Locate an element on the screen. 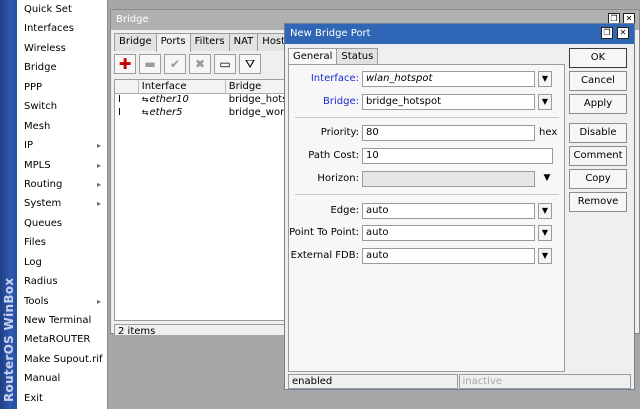 This screenshot has height=409, width=640. menu-item-label: Log is located at coordinates (33, 262).